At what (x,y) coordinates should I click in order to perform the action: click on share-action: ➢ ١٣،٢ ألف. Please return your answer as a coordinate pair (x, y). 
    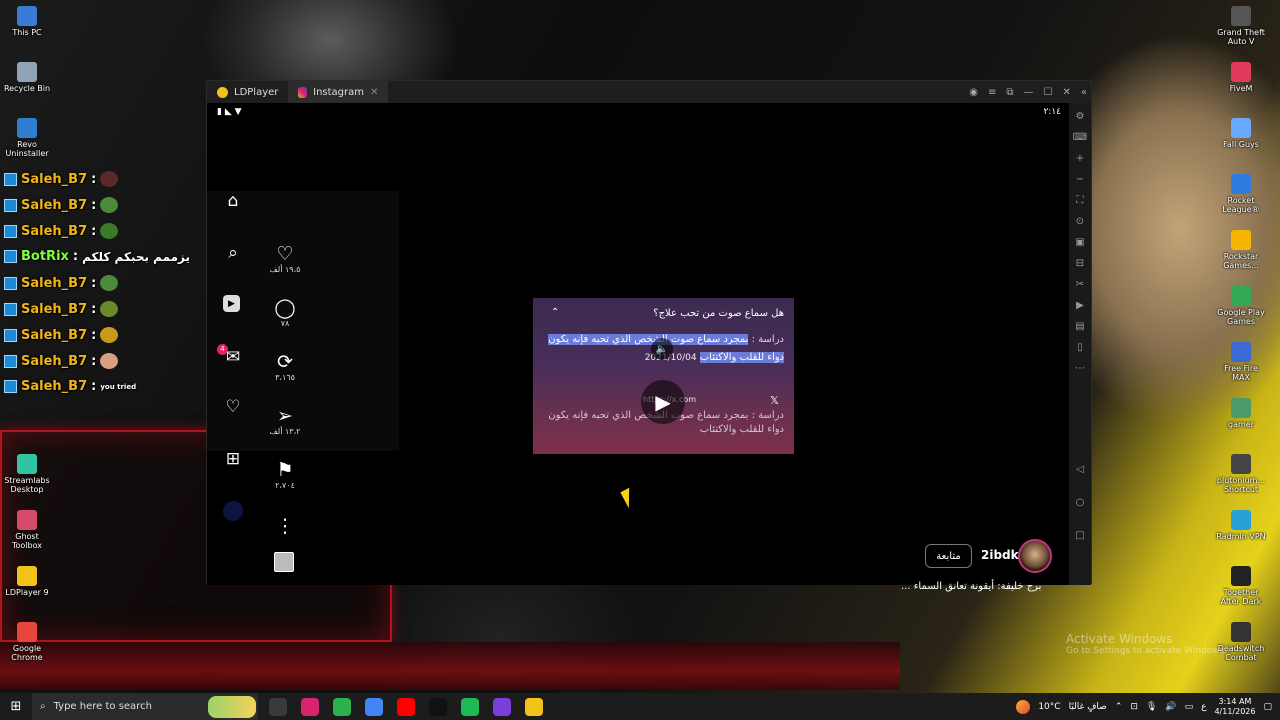
    Looking at the image, I should click on (285, 420).